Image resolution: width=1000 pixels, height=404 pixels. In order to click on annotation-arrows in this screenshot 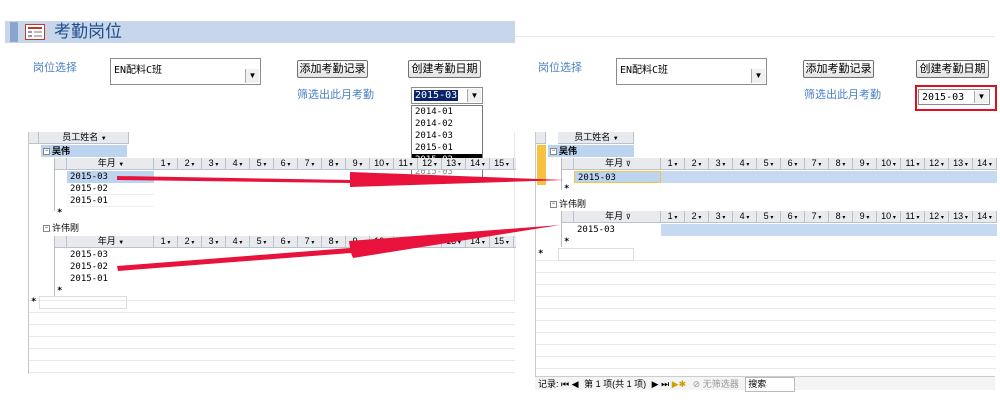, I will do `click(341, 221)`.